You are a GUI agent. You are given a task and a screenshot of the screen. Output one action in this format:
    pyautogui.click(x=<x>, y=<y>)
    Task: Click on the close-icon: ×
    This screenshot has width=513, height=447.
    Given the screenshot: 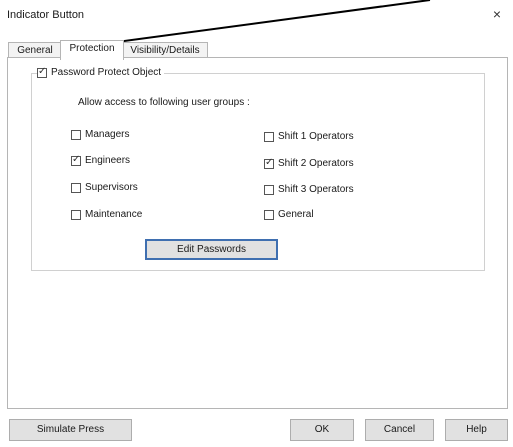 What is the action you would take?
    pyautogui.click(x=497, y=14)
    